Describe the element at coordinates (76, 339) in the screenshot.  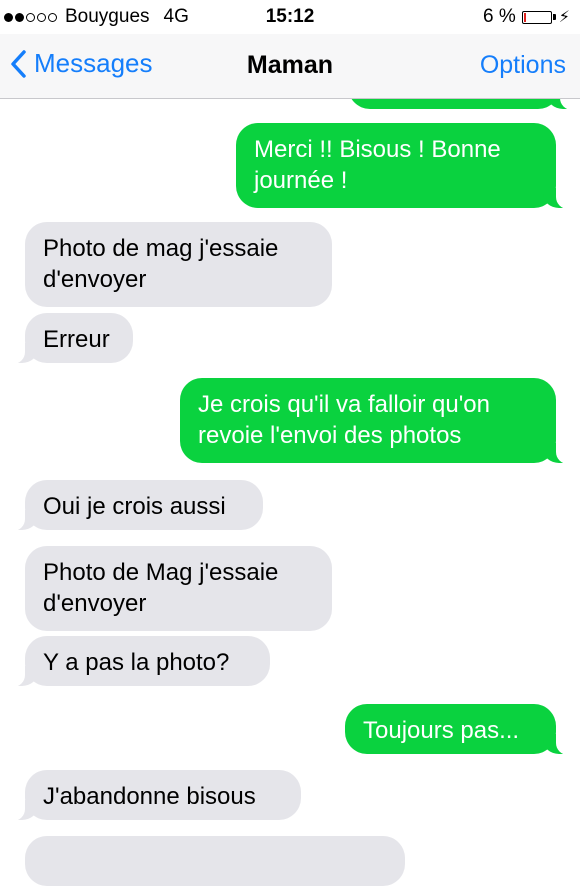
I see `message-text: Erreur` at that location.